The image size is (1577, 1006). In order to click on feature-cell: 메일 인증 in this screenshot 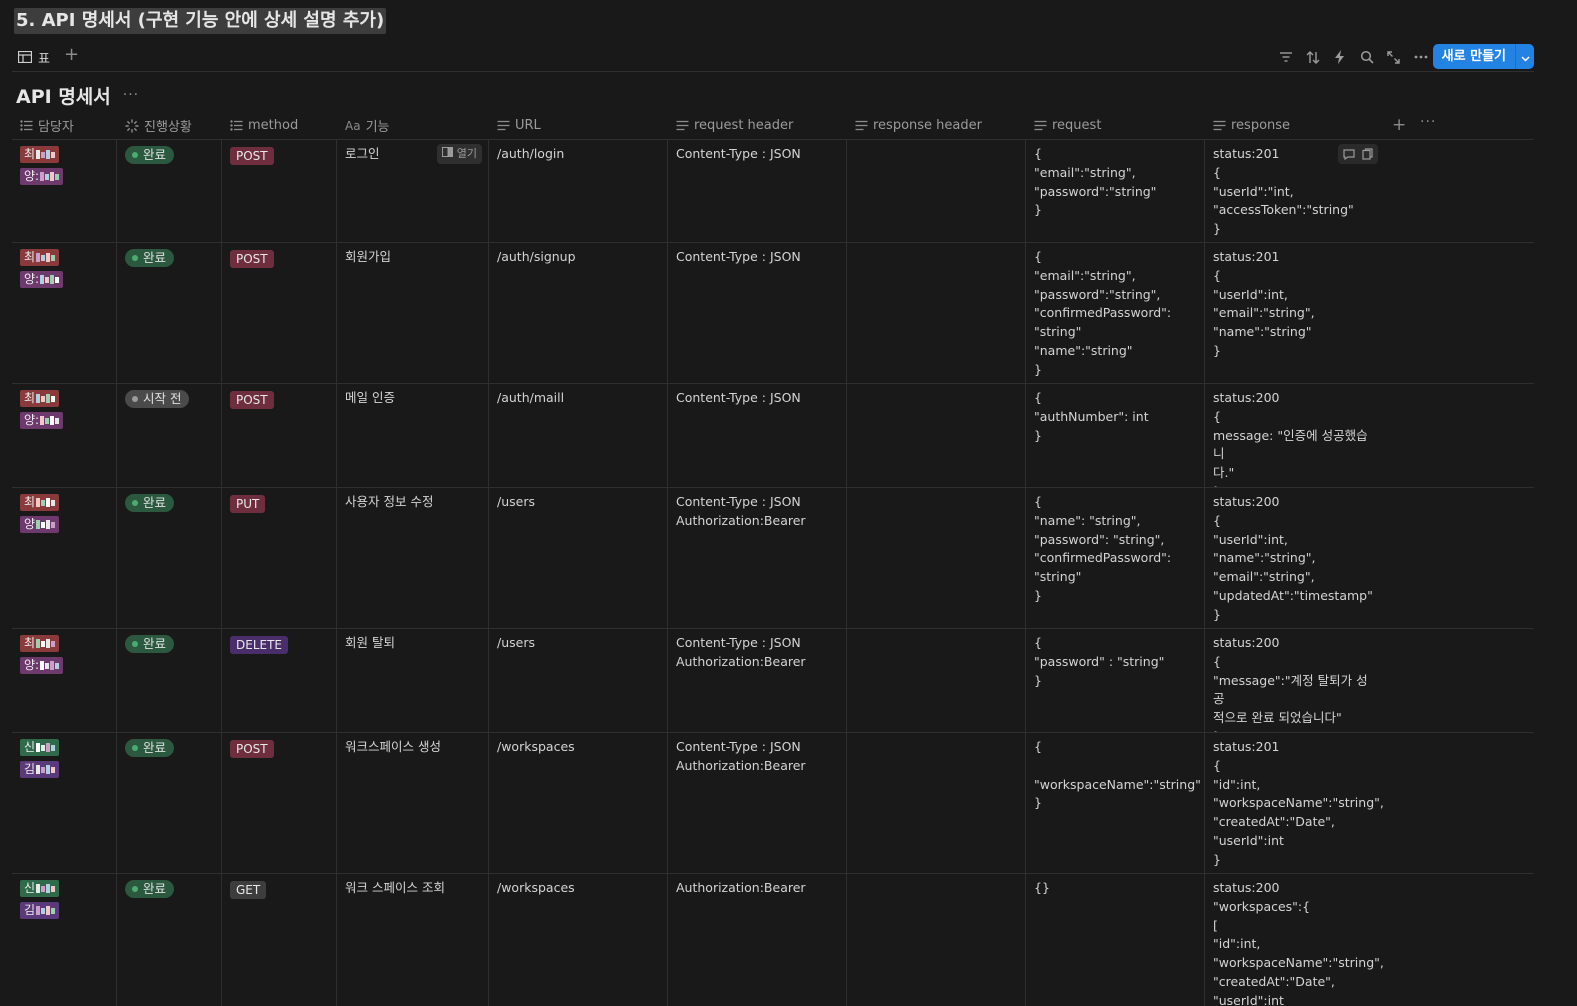, I will do `click(413, 435)`.